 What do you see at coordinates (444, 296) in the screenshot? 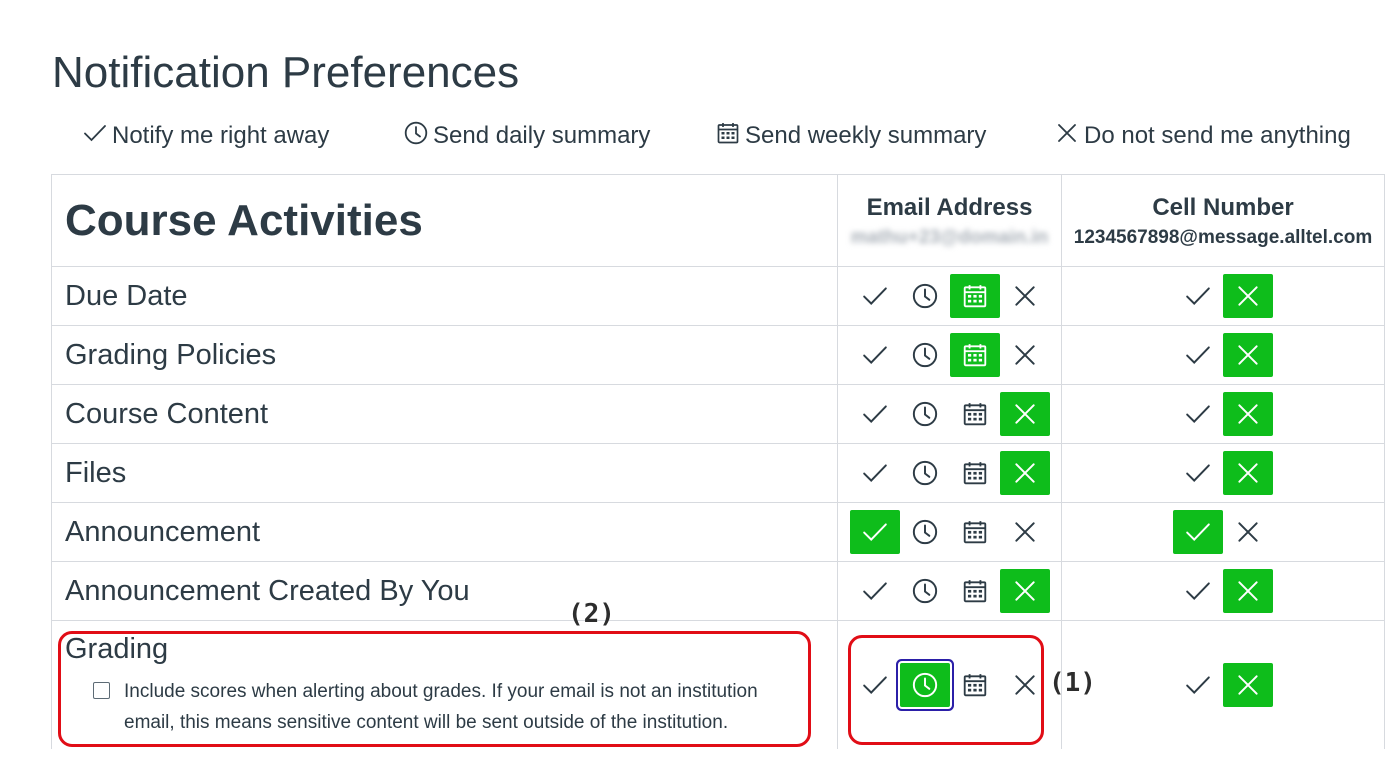
I see `row-name-cell: Due Date` at bounding box center [444, 296].